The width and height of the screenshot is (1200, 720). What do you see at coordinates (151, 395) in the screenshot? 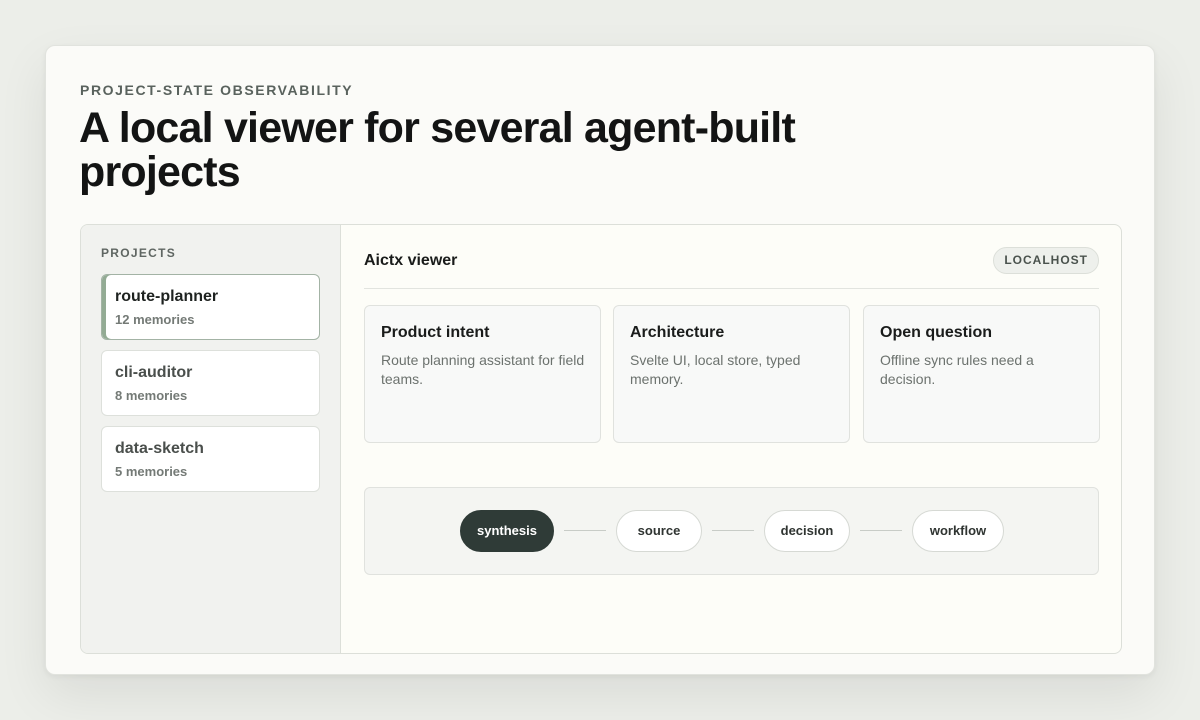
I see `project-memory-count: 8 memories` at bounding box center [151, 395].